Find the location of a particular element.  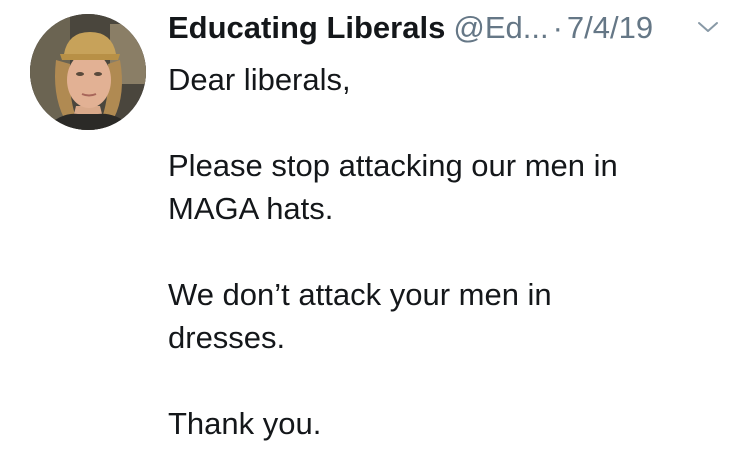

tweet-header: Educating Liberals @Ed... · 7/4/19 is located at coordinates (410, 28).